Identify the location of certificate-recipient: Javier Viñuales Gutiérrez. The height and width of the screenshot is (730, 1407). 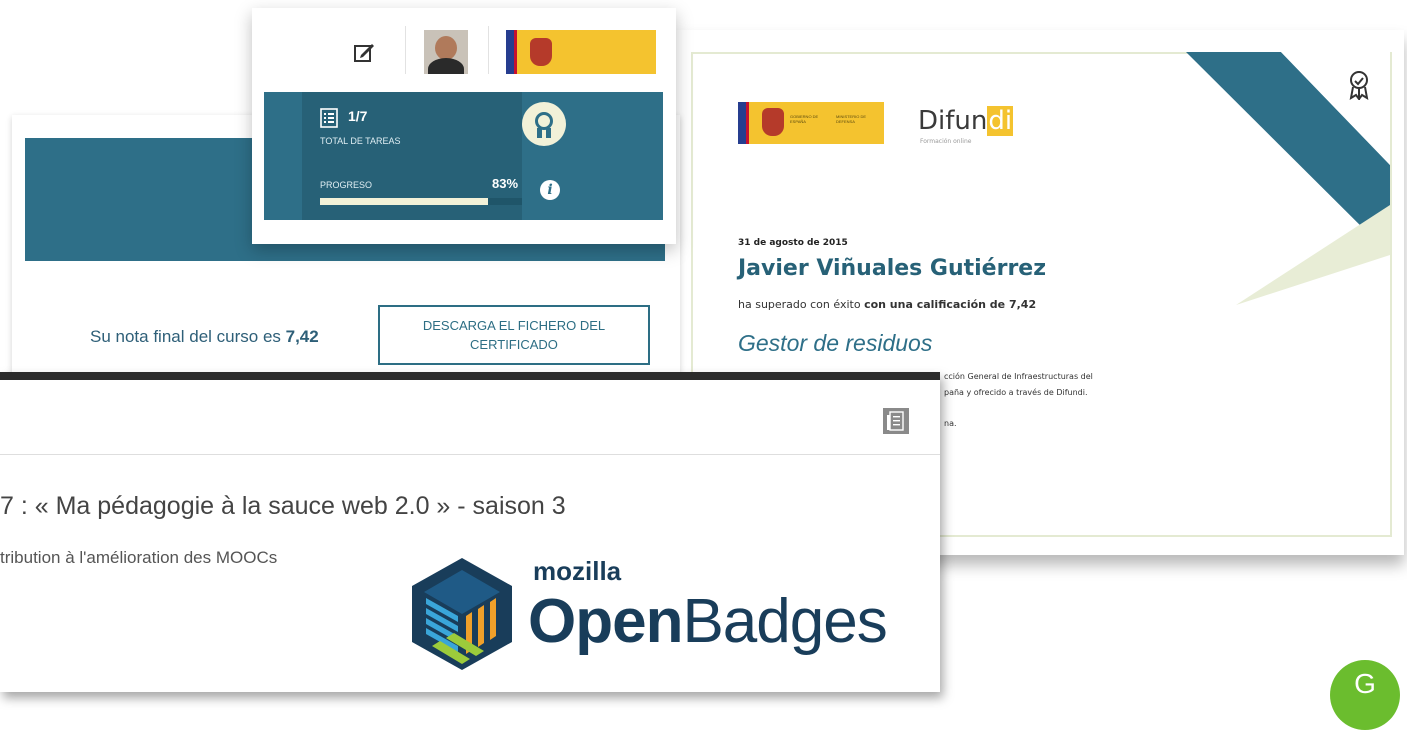
(892, 268).